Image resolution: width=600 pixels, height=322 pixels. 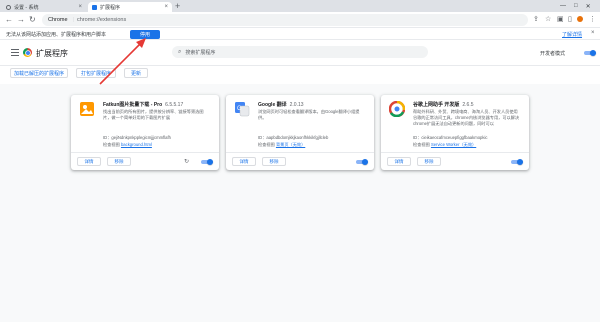 I want to click on close-window-icon: ✕, so click(x=588, y=6).